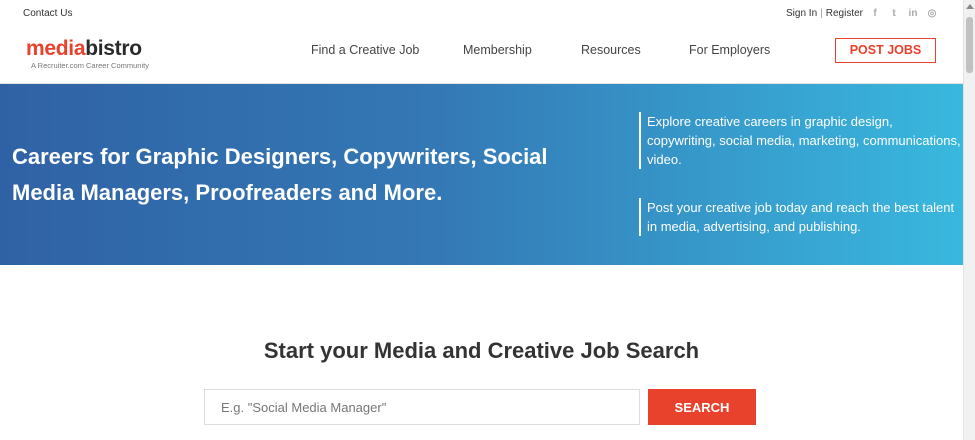  I want to click on nav-for-employers: For Employers, so click(729, 50).